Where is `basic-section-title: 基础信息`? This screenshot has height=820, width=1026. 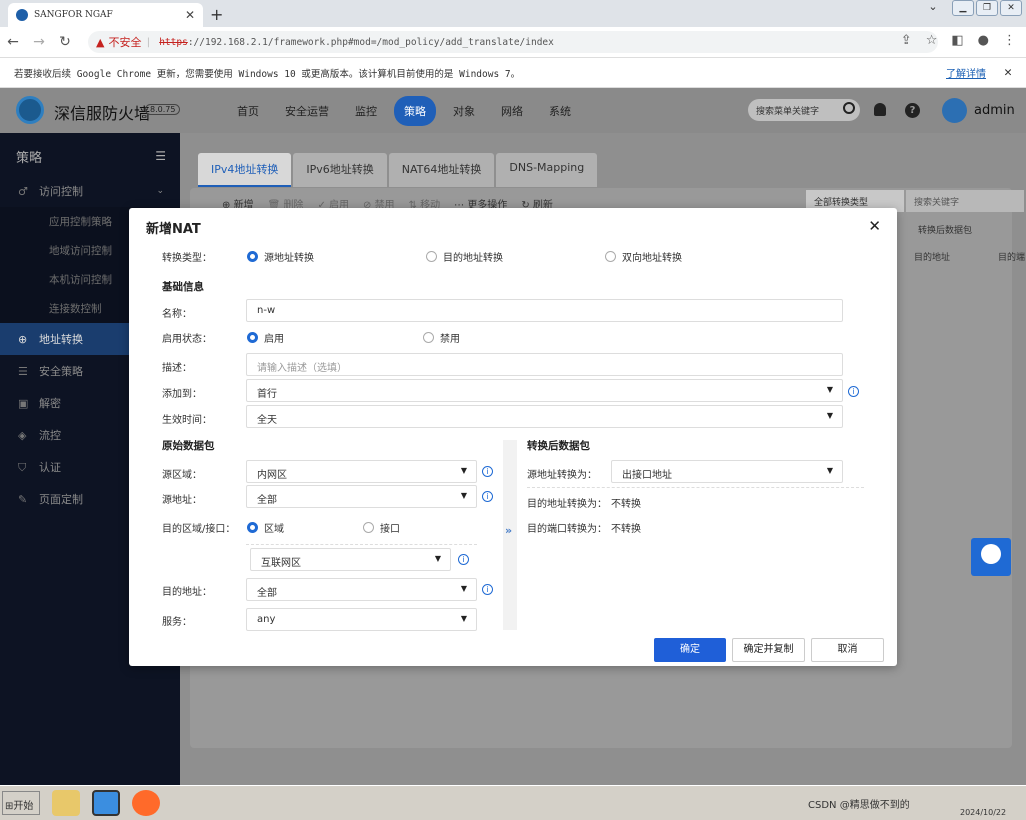
basic-section-title: 基础信息 is located at coordinates (183, 287).